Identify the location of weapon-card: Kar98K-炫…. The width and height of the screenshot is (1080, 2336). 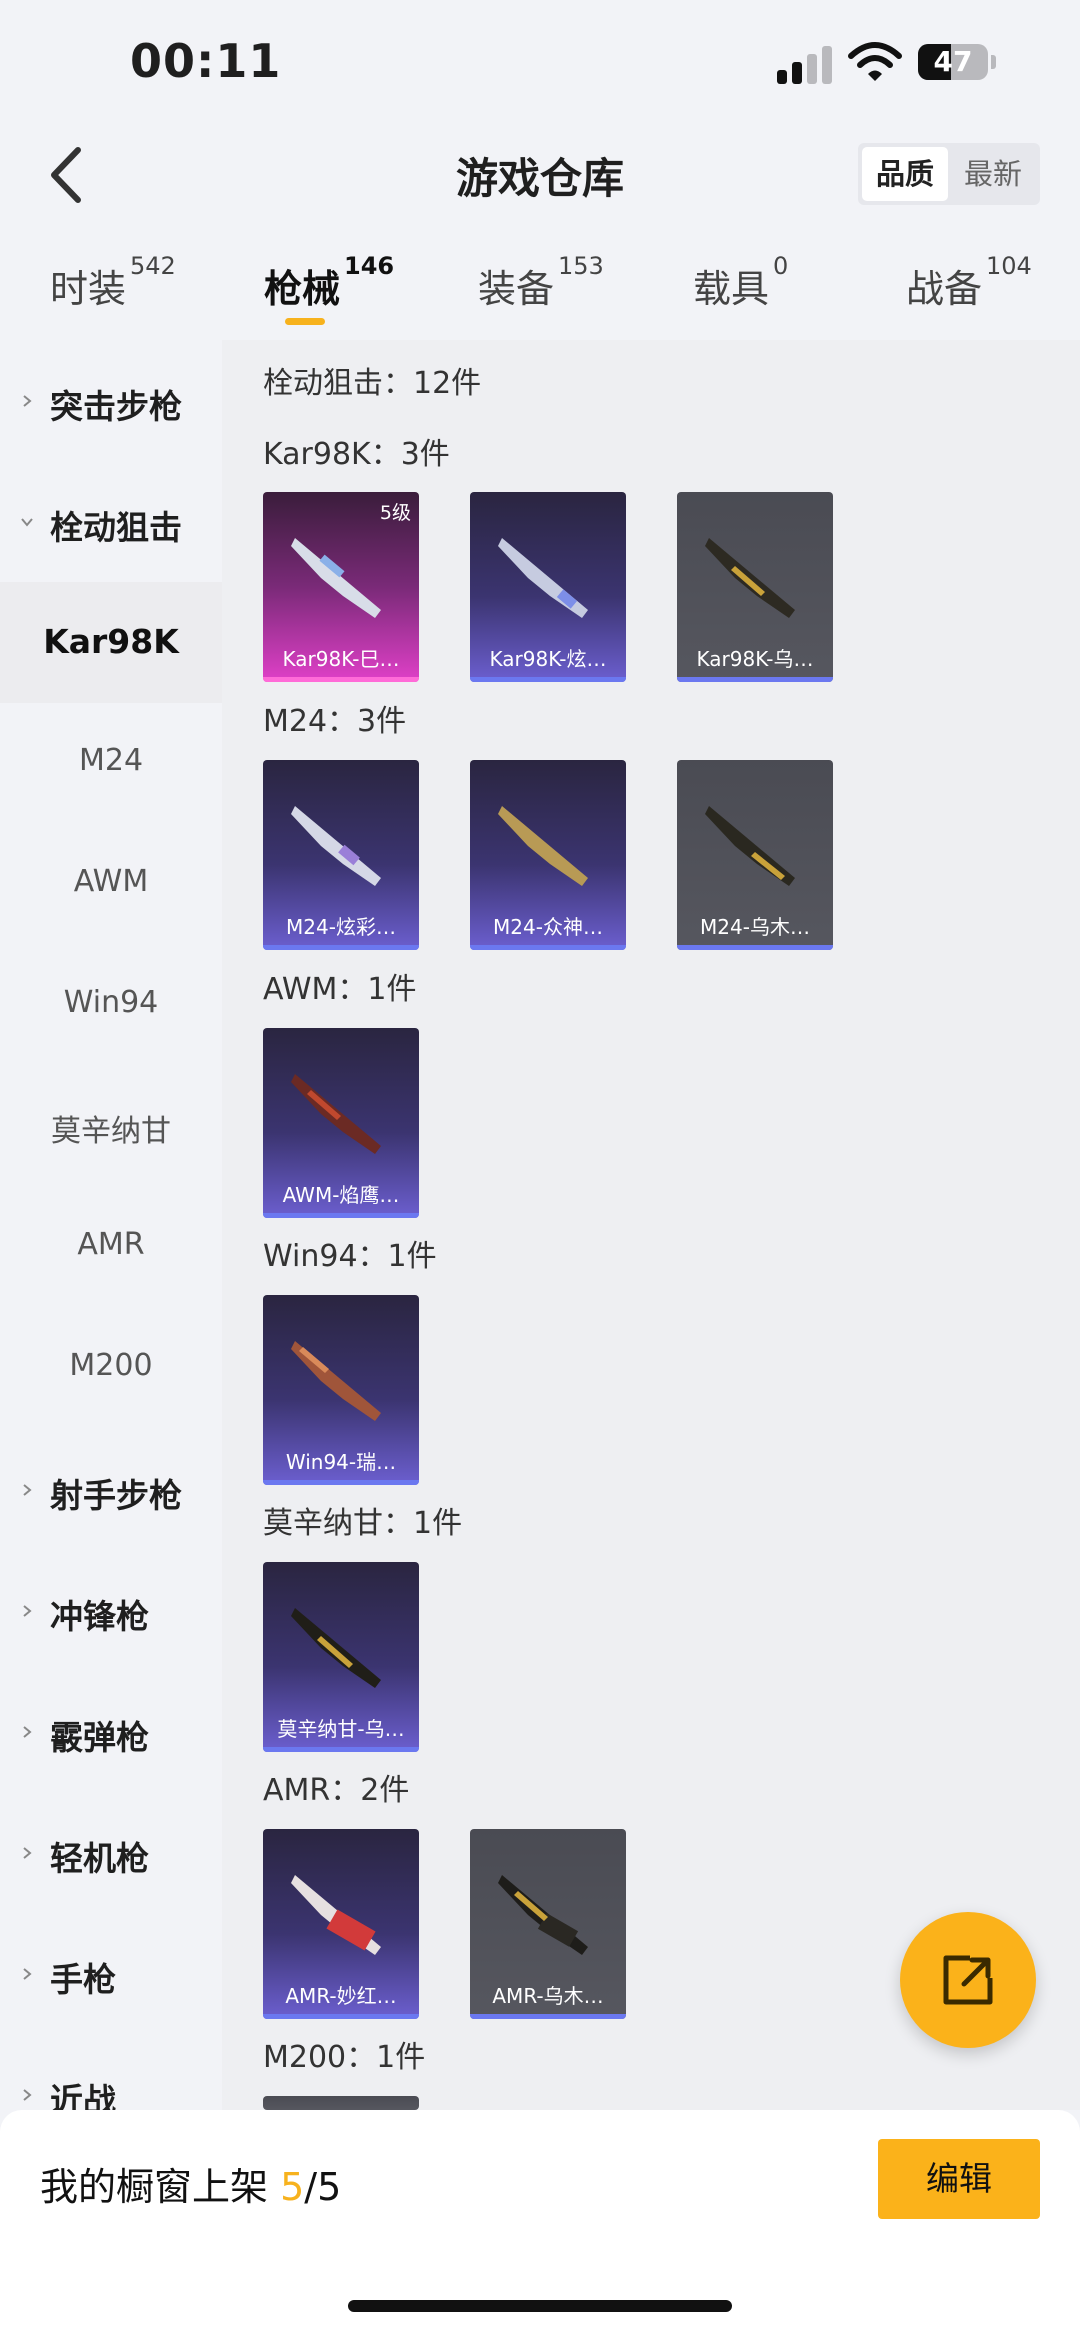
(548, 587).